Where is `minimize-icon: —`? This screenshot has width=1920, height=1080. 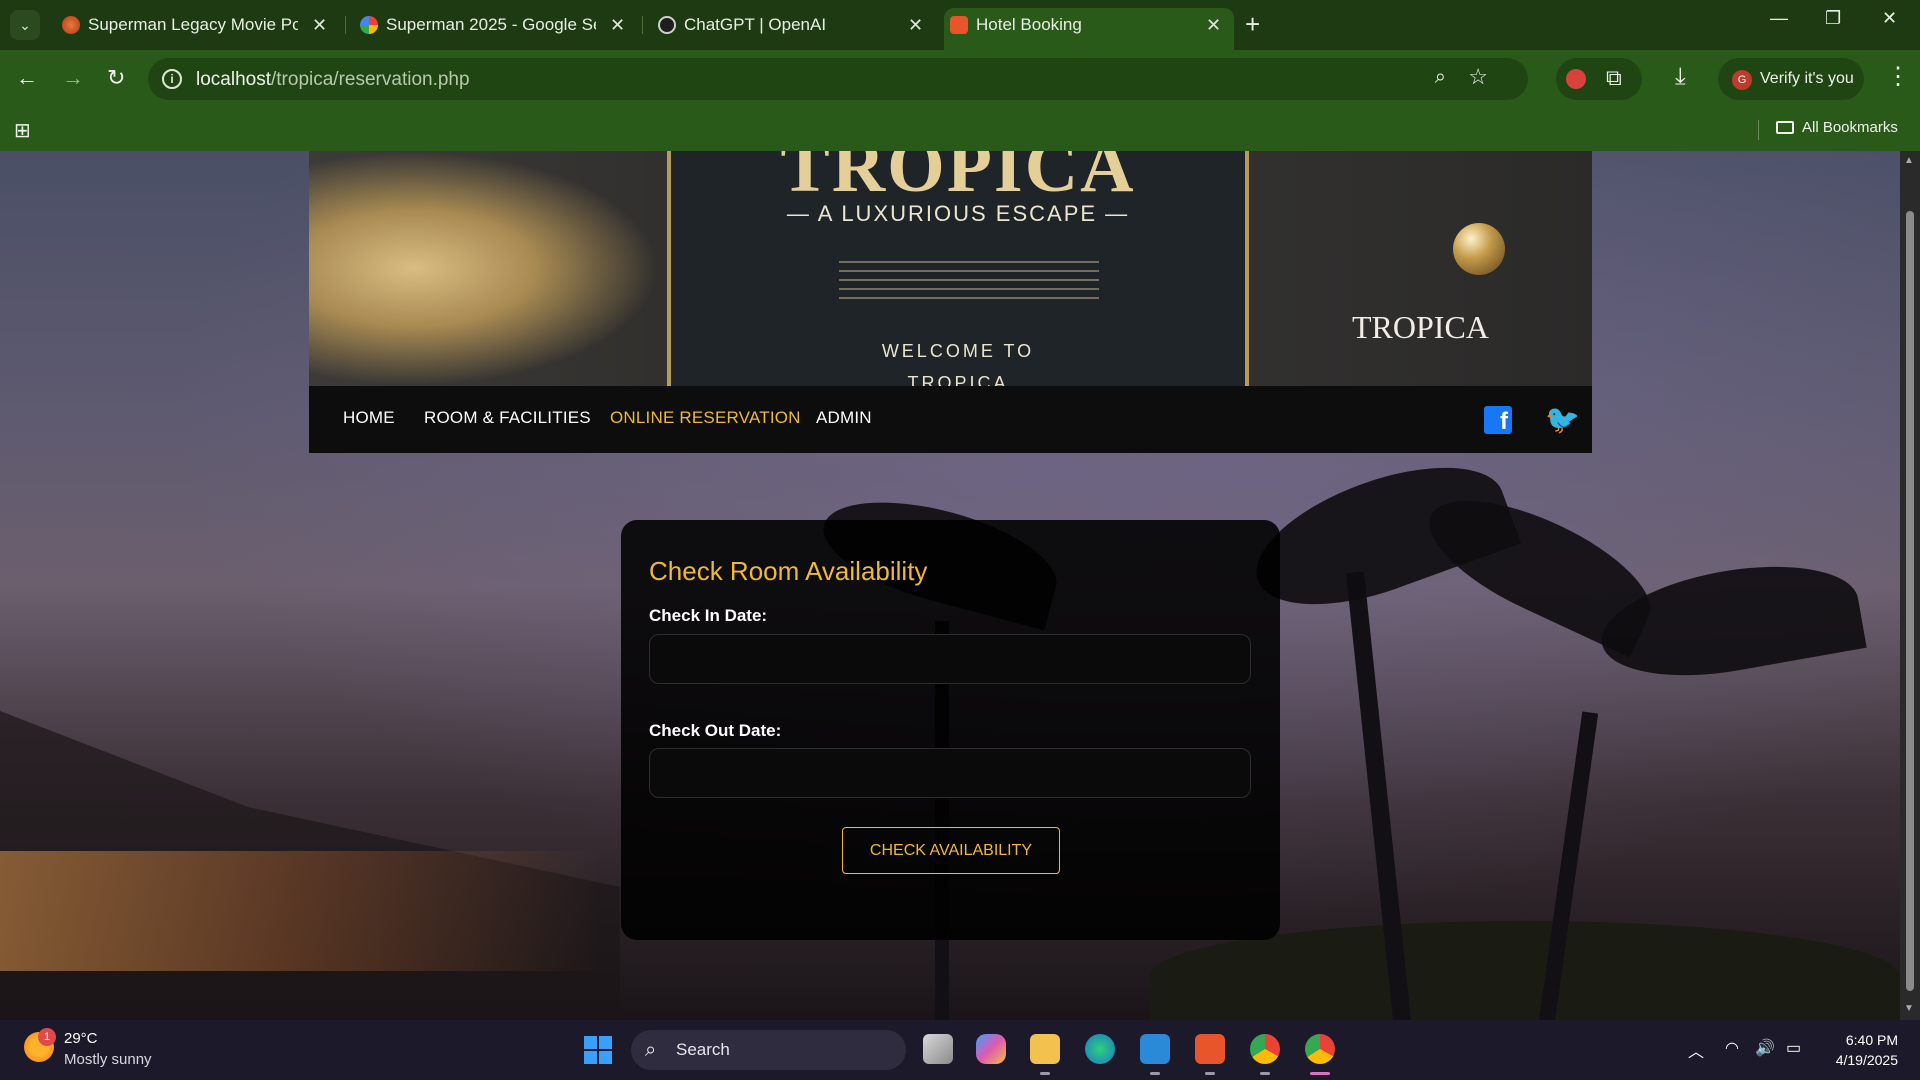 minimize-icon: — is located at coordinates (1779, 18).